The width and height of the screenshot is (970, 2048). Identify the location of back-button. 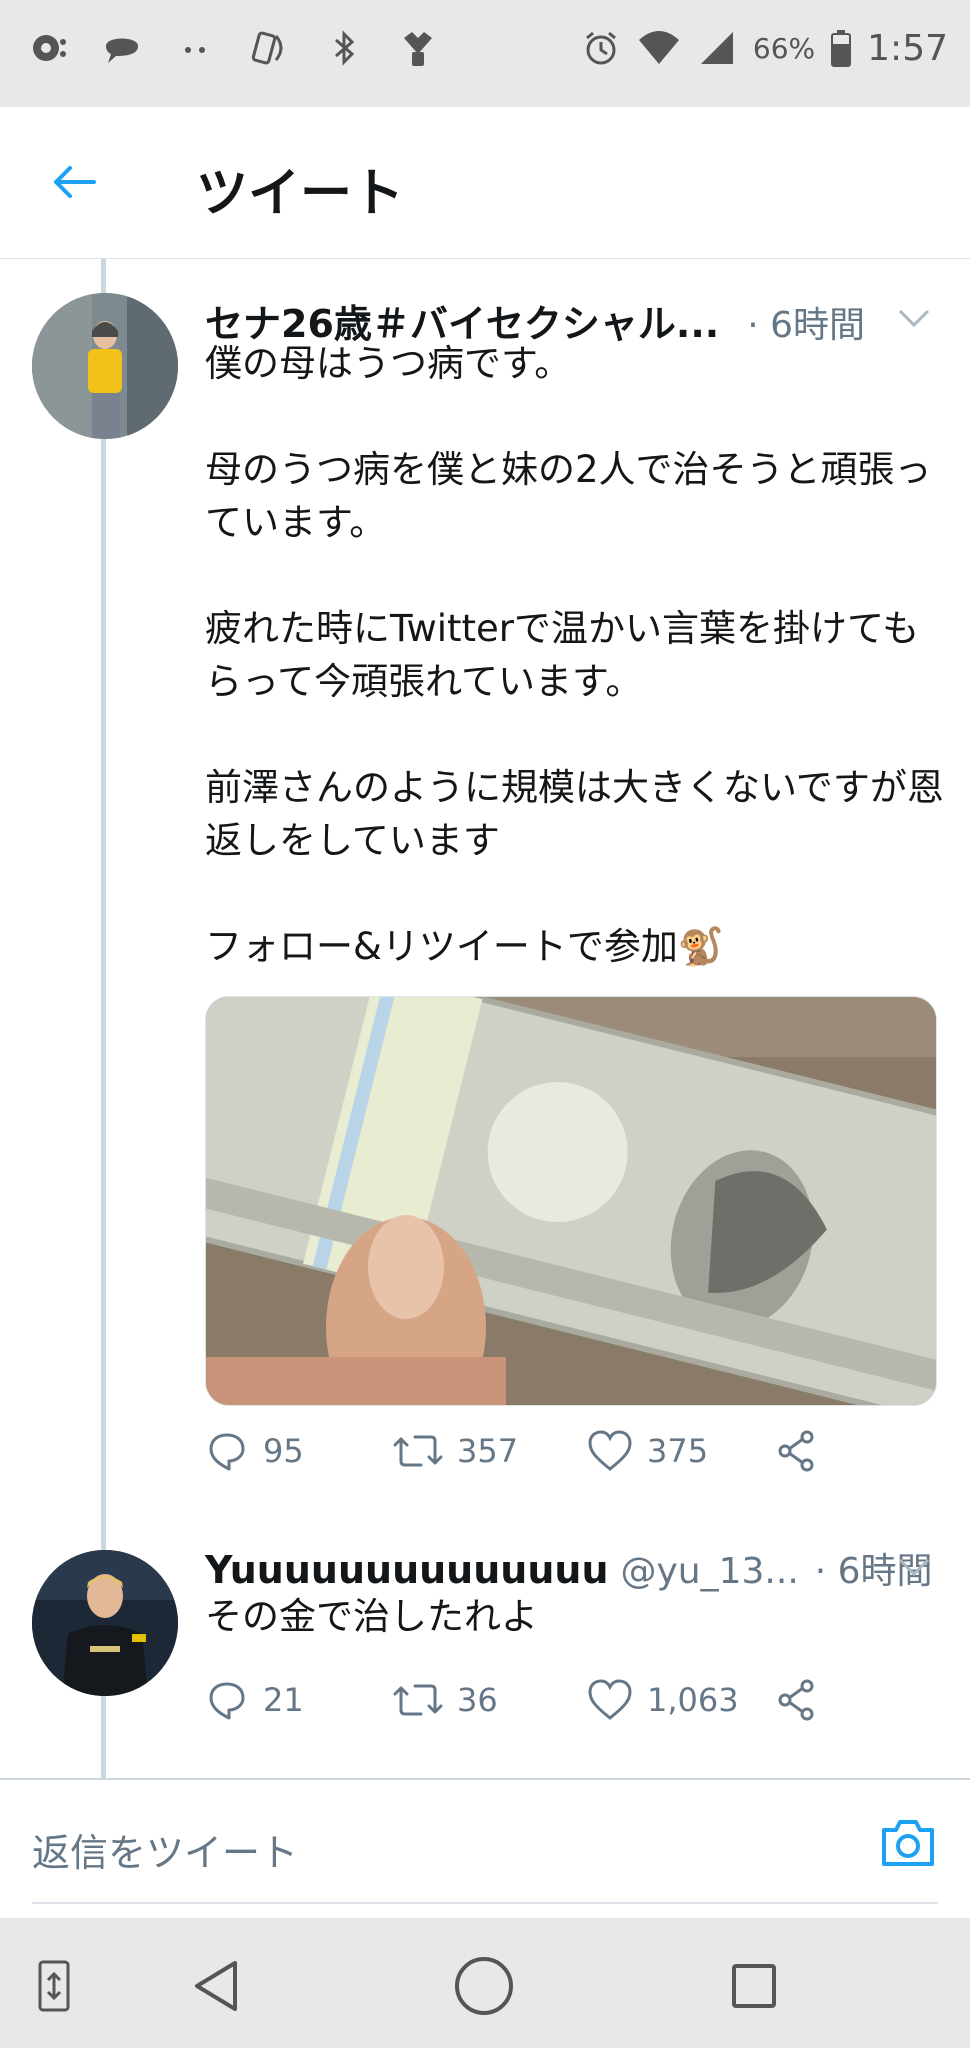
(74, 182).